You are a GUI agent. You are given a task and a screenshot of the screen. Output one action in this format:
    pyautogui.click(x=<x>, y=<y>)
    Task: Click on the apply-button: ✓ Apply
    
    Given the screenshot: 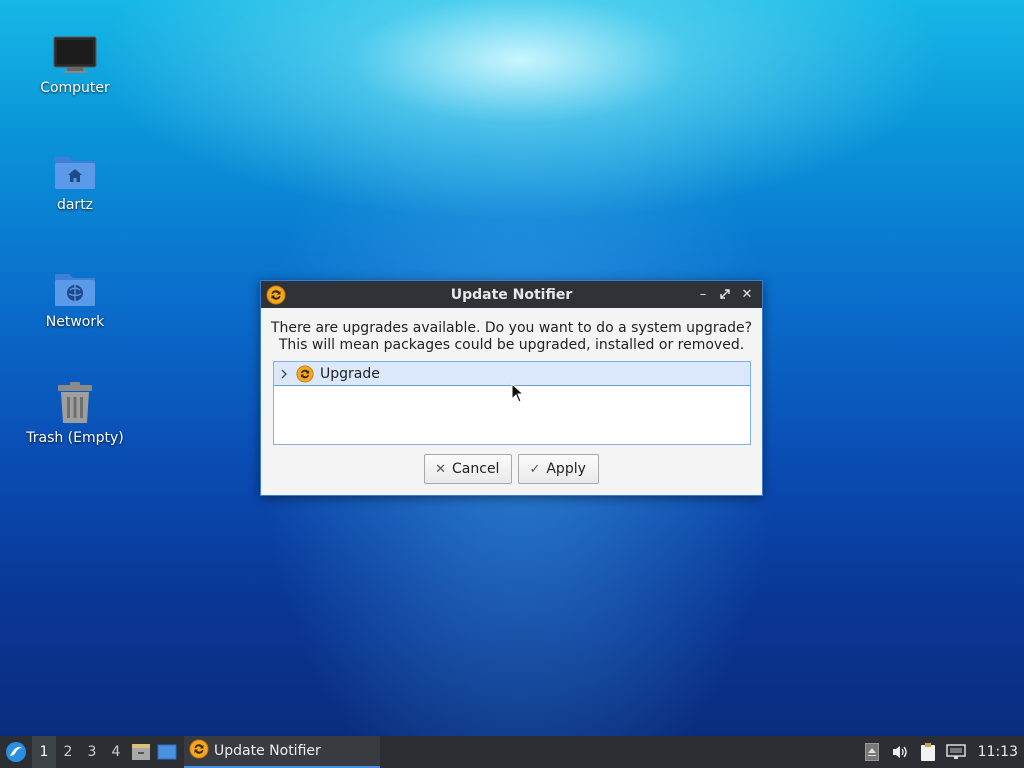 What is the action you would take?
    pyautogui.click(x=558, y=469)
    